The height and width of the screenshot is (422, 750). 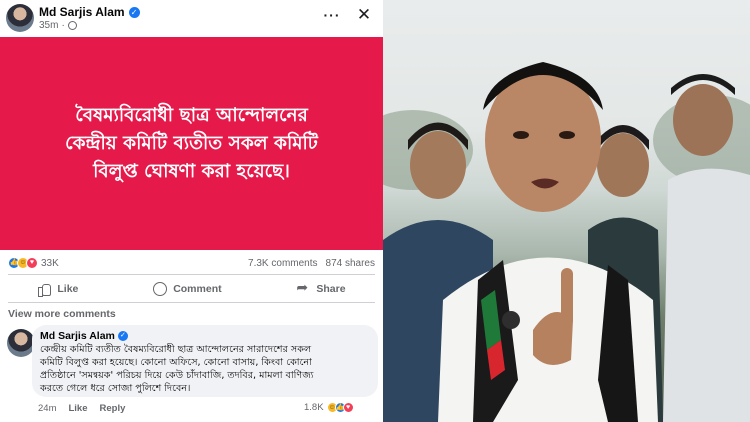 What do you see at coordinates (62, 314) in the screenshot?
I see `view-more-comments-link: View more comments` at bounding box center [62, 314].